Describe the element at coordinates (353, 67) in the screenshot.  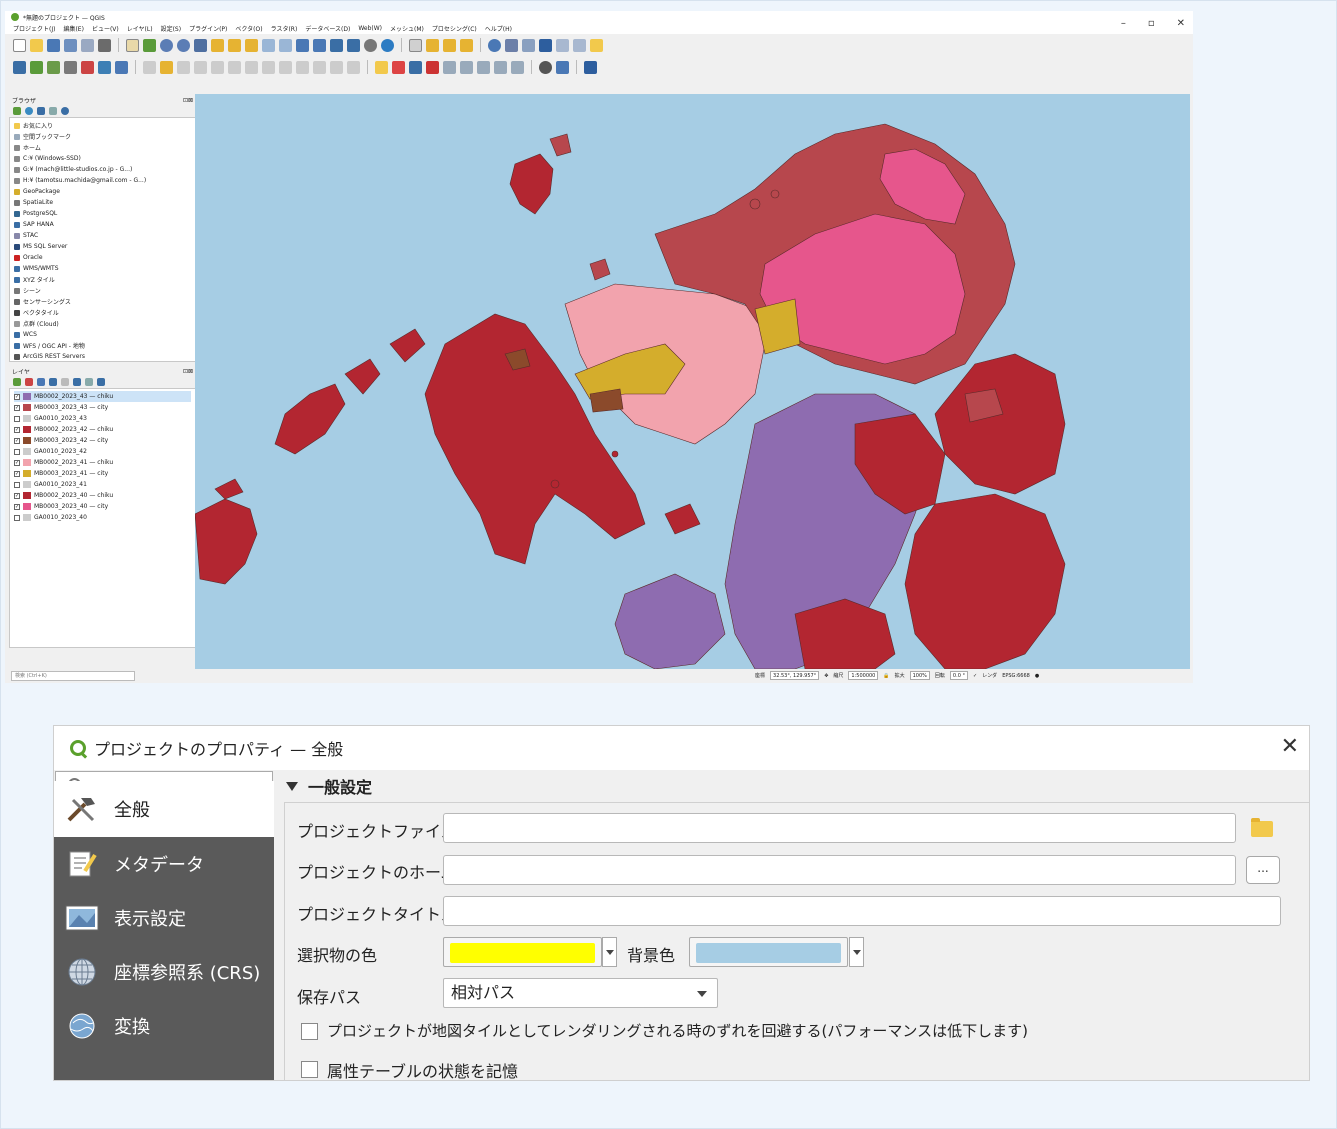
I see `redo-icon` at that location.